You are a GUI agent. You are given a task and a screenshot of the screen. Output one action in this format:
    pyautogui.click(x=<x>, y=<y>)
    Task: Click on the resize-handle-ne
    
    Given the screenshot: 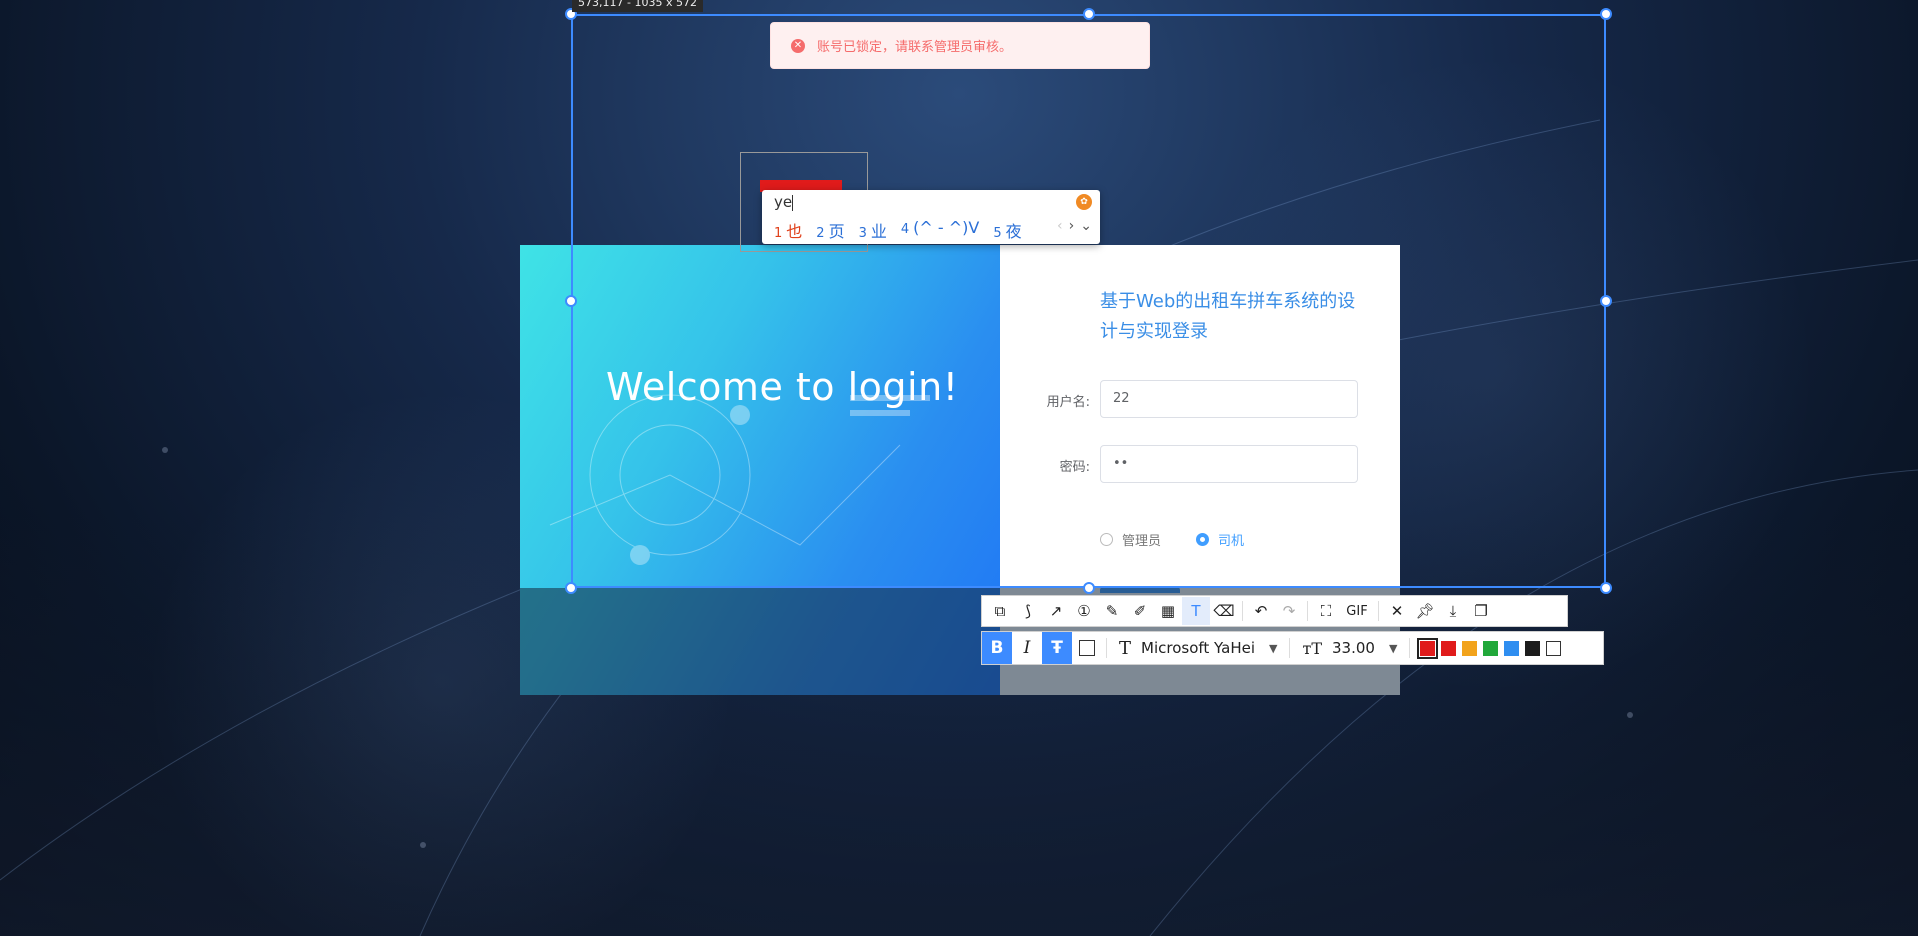 What is the action you would take?
    pyautogui.click(x=1606, y=14)
    